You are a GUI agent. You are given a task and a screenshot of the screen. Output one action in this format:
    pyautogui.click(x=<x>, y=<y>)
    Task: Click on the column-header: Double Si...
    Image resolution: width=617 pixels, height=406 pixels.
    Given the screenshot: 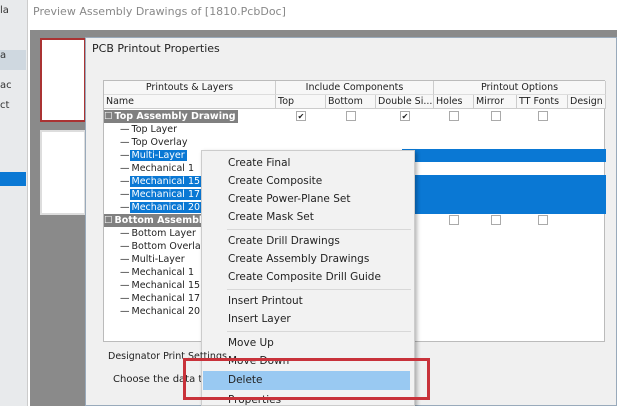 What is the action you would take?
    pyautogui.click(x=405, y=102)
    